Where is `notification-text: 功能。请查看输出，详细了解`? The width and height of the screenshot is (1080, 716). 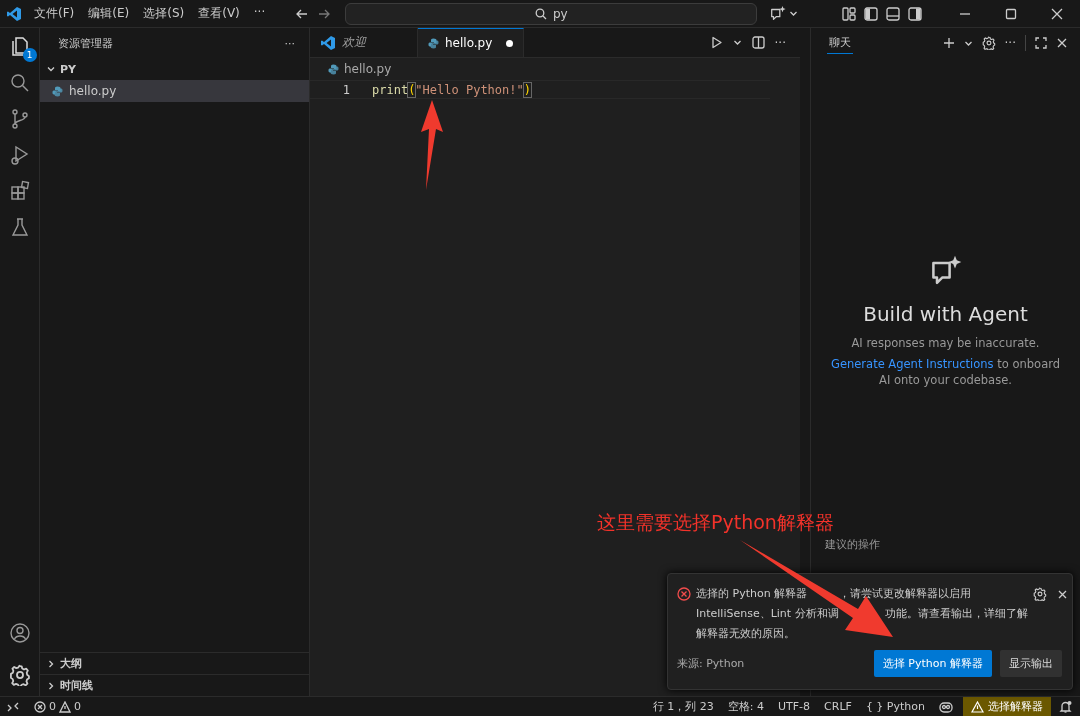
notification-text: 功能。请查看输出，详细了解 is located at coordinates (956, 614).